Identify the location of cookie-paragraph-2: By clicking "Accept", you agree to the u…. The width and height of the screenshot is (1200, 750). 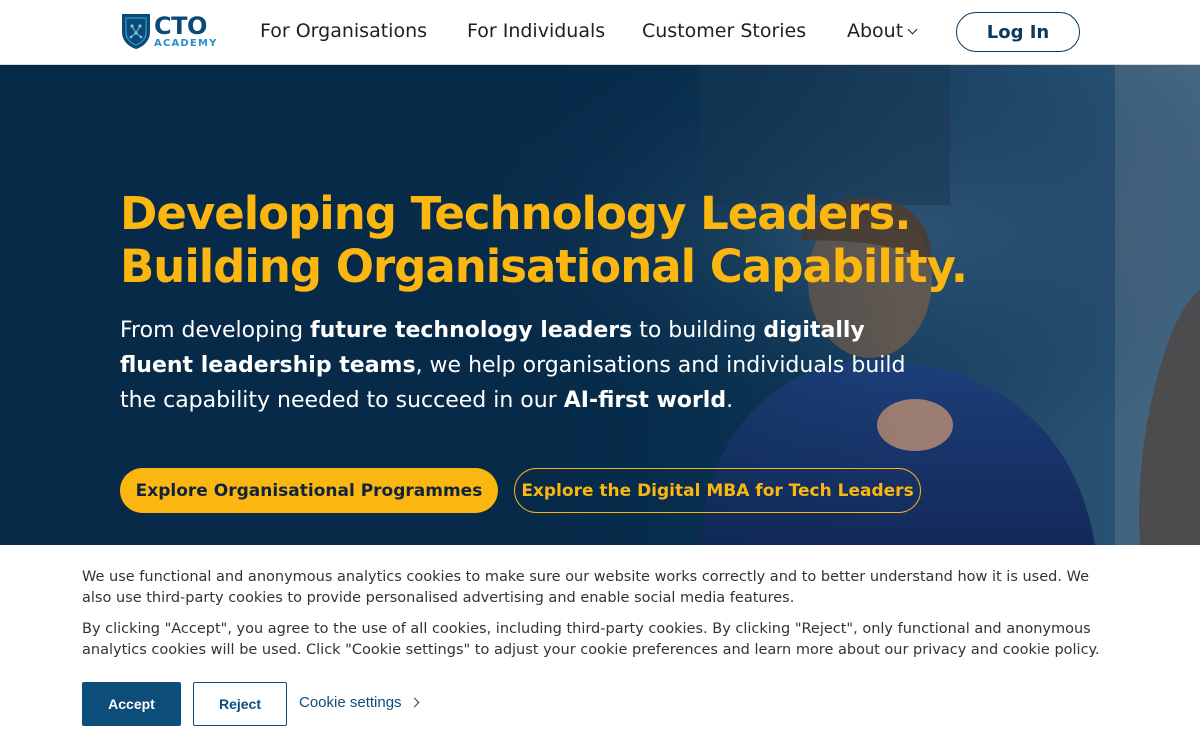
(591, 639).